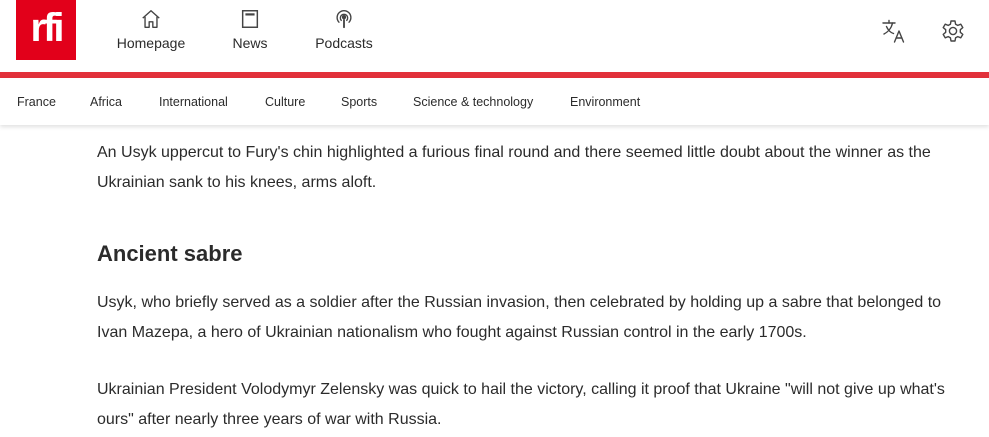 The height and width of the screenshot is (437, 989). I want to click on rfi-logo: rfi, so click(46, 30).